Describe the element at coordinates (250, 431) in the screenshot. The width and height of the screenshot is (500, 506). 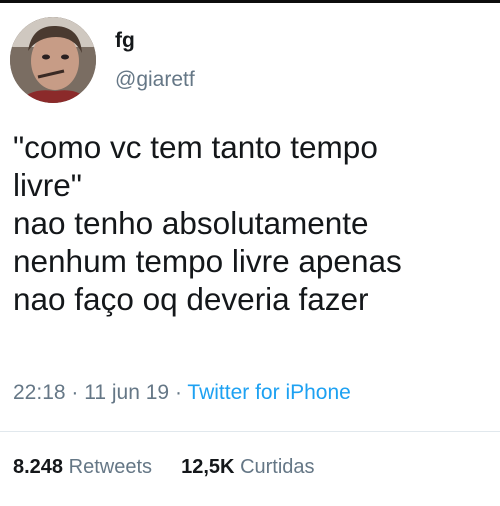
I see `divider` at that location.